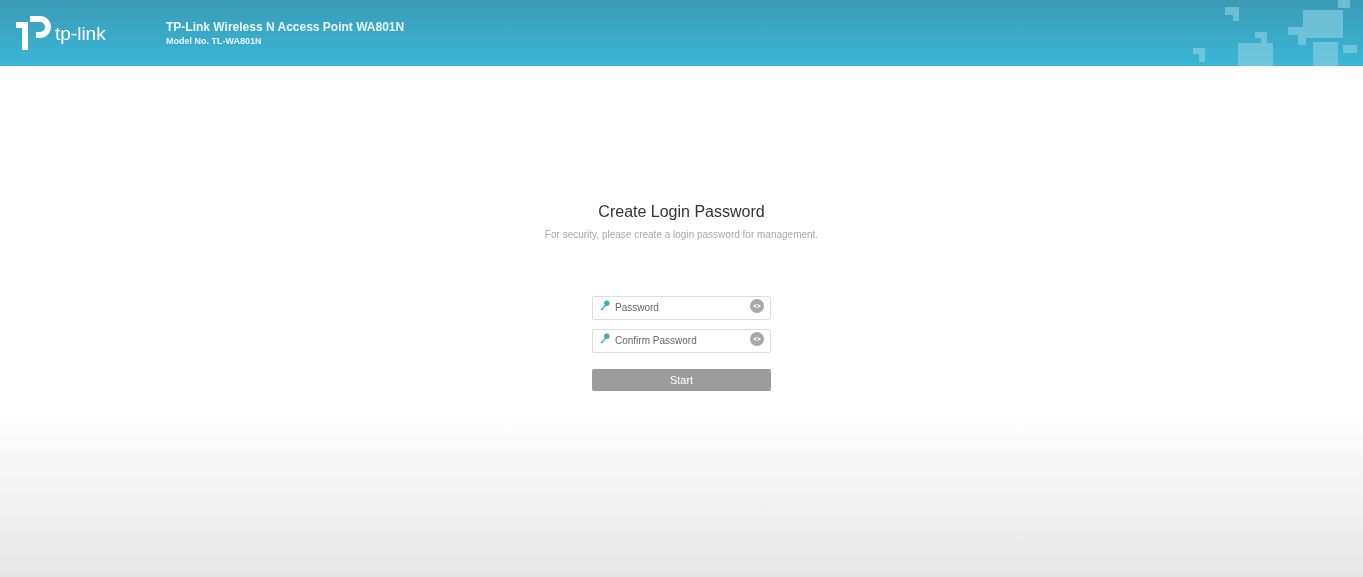  Describe the element at coordinates (681, 212) in the screenshot. I see `form-title: Create Login Password` at that location.